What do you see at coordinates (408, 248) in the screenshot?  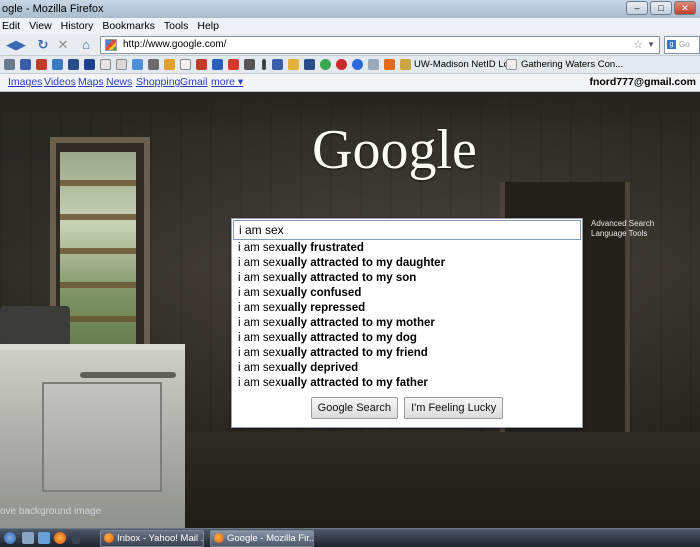 I see `suggestion-item: i am sexually frustrated` at bounding box center [408, 248].